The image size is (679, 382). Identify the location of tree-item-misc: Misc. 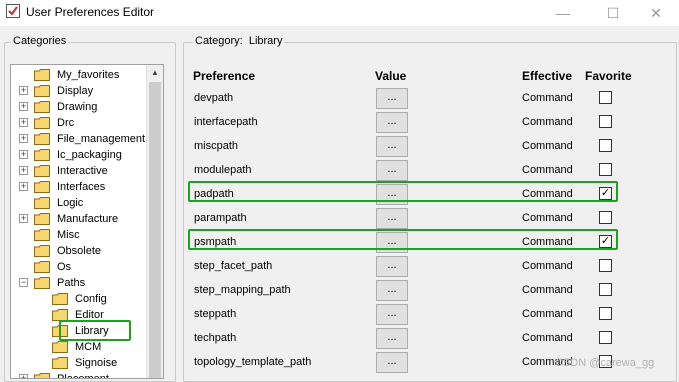
(79, 235).